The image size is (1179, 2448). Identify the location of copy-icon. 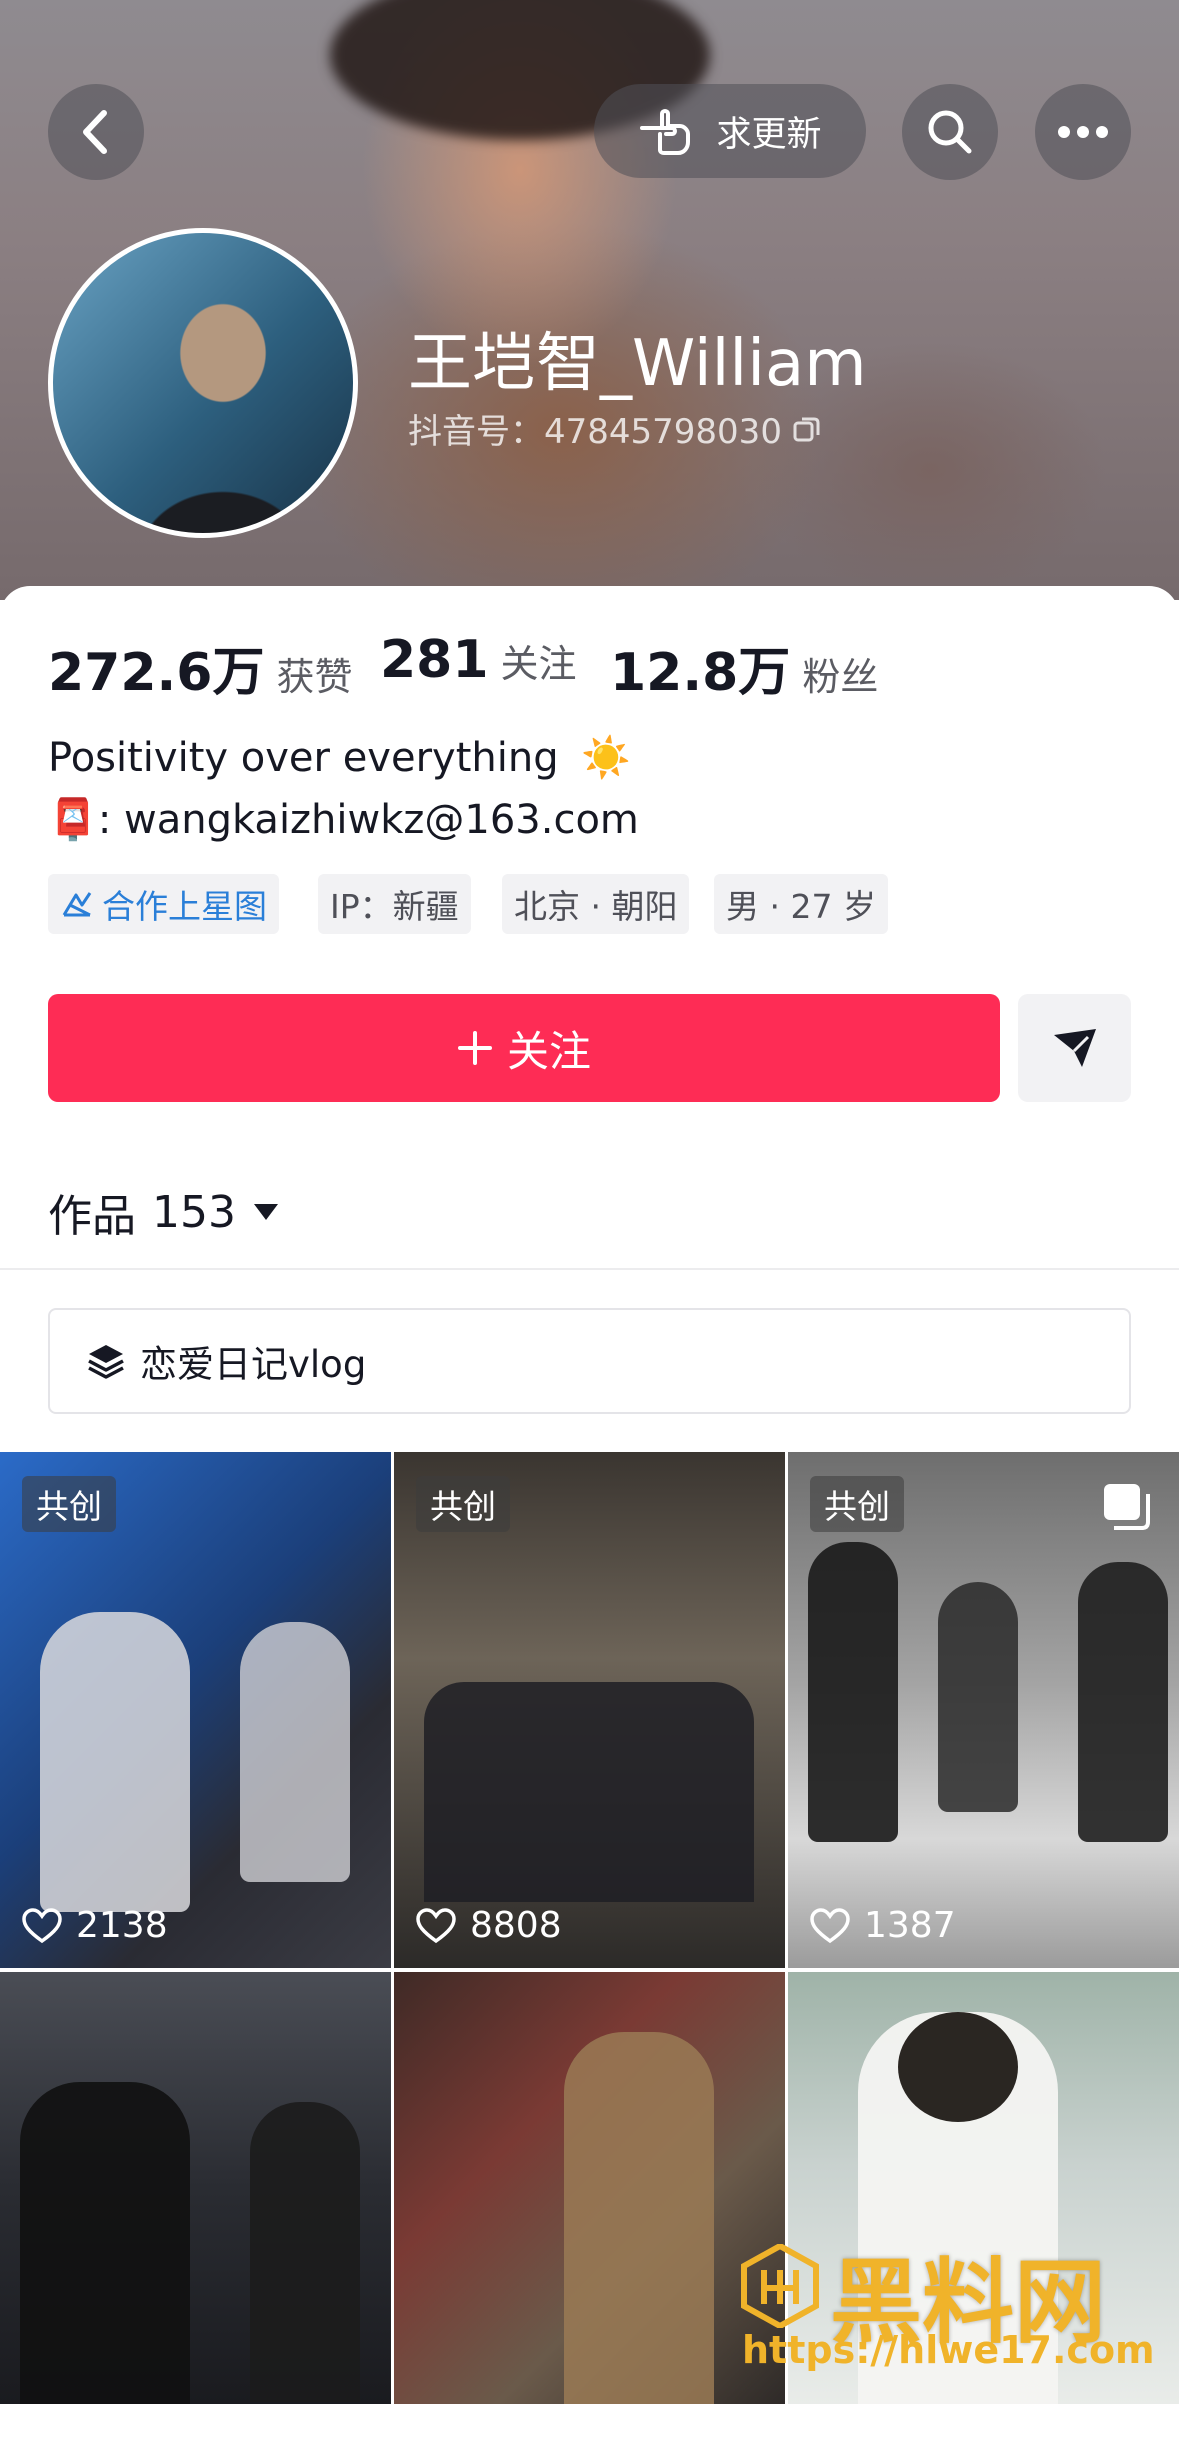
(807, 429).